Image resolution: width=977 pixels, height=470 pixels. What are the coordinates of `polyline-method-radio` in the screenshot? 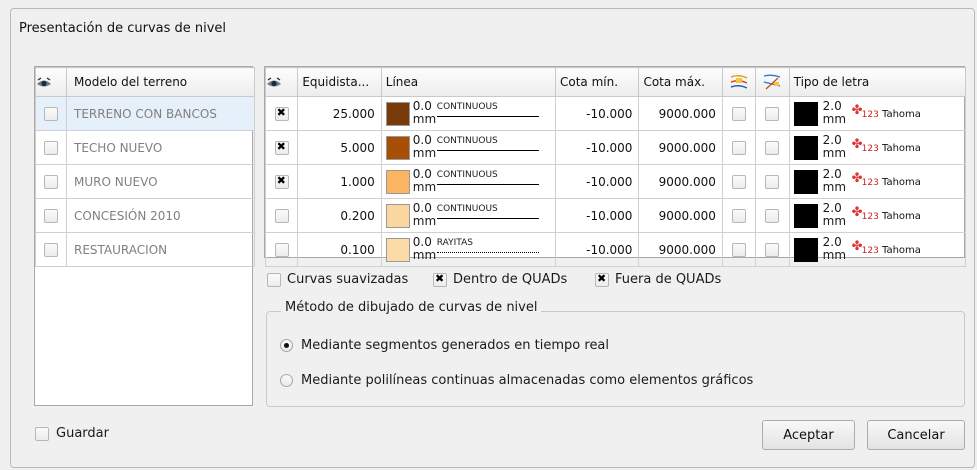 It's located at (286, 380).